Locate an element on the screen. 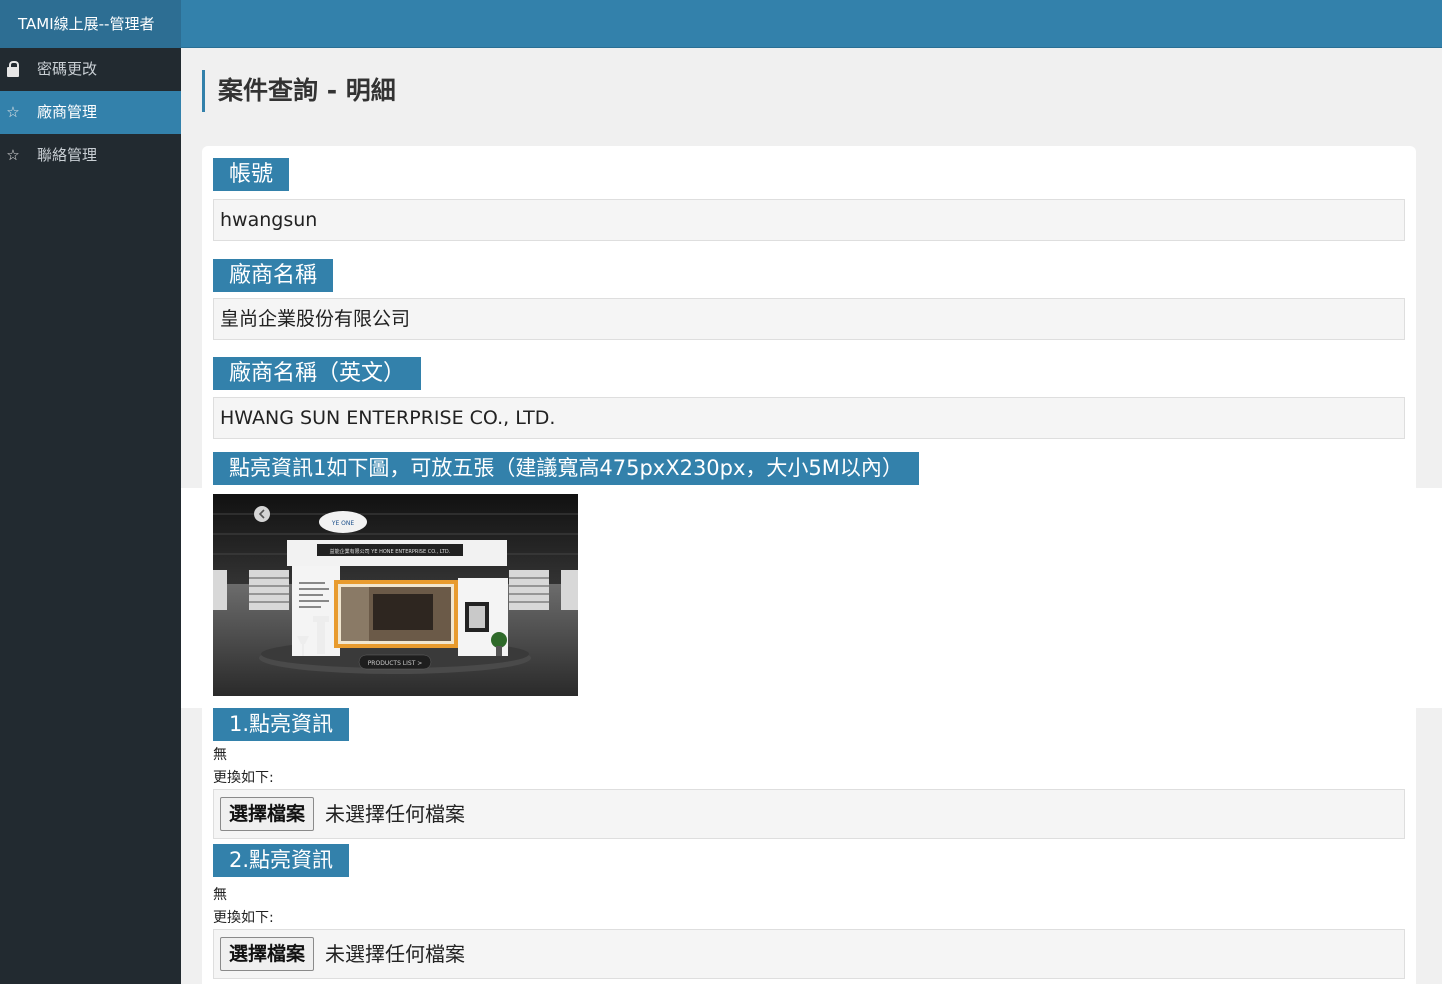 The image size is (1442, 984). products-list-text: PRODUCTS LIST > is located at coordinates (395, 663).